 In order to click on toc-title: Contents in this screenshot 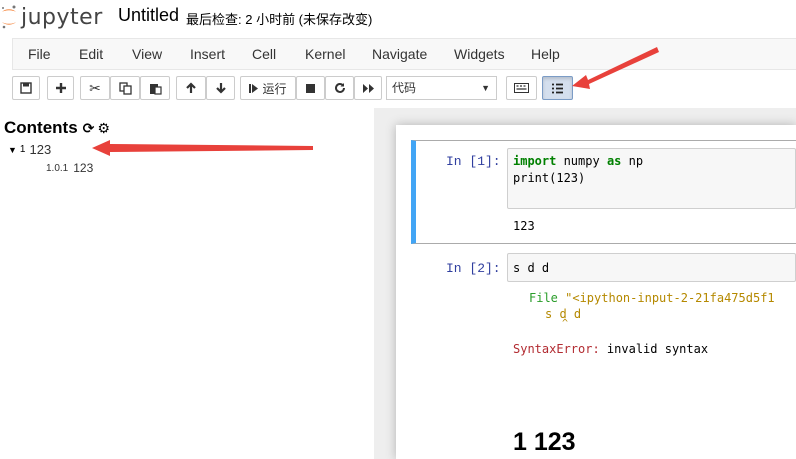, I will do `click(41, 127)`.